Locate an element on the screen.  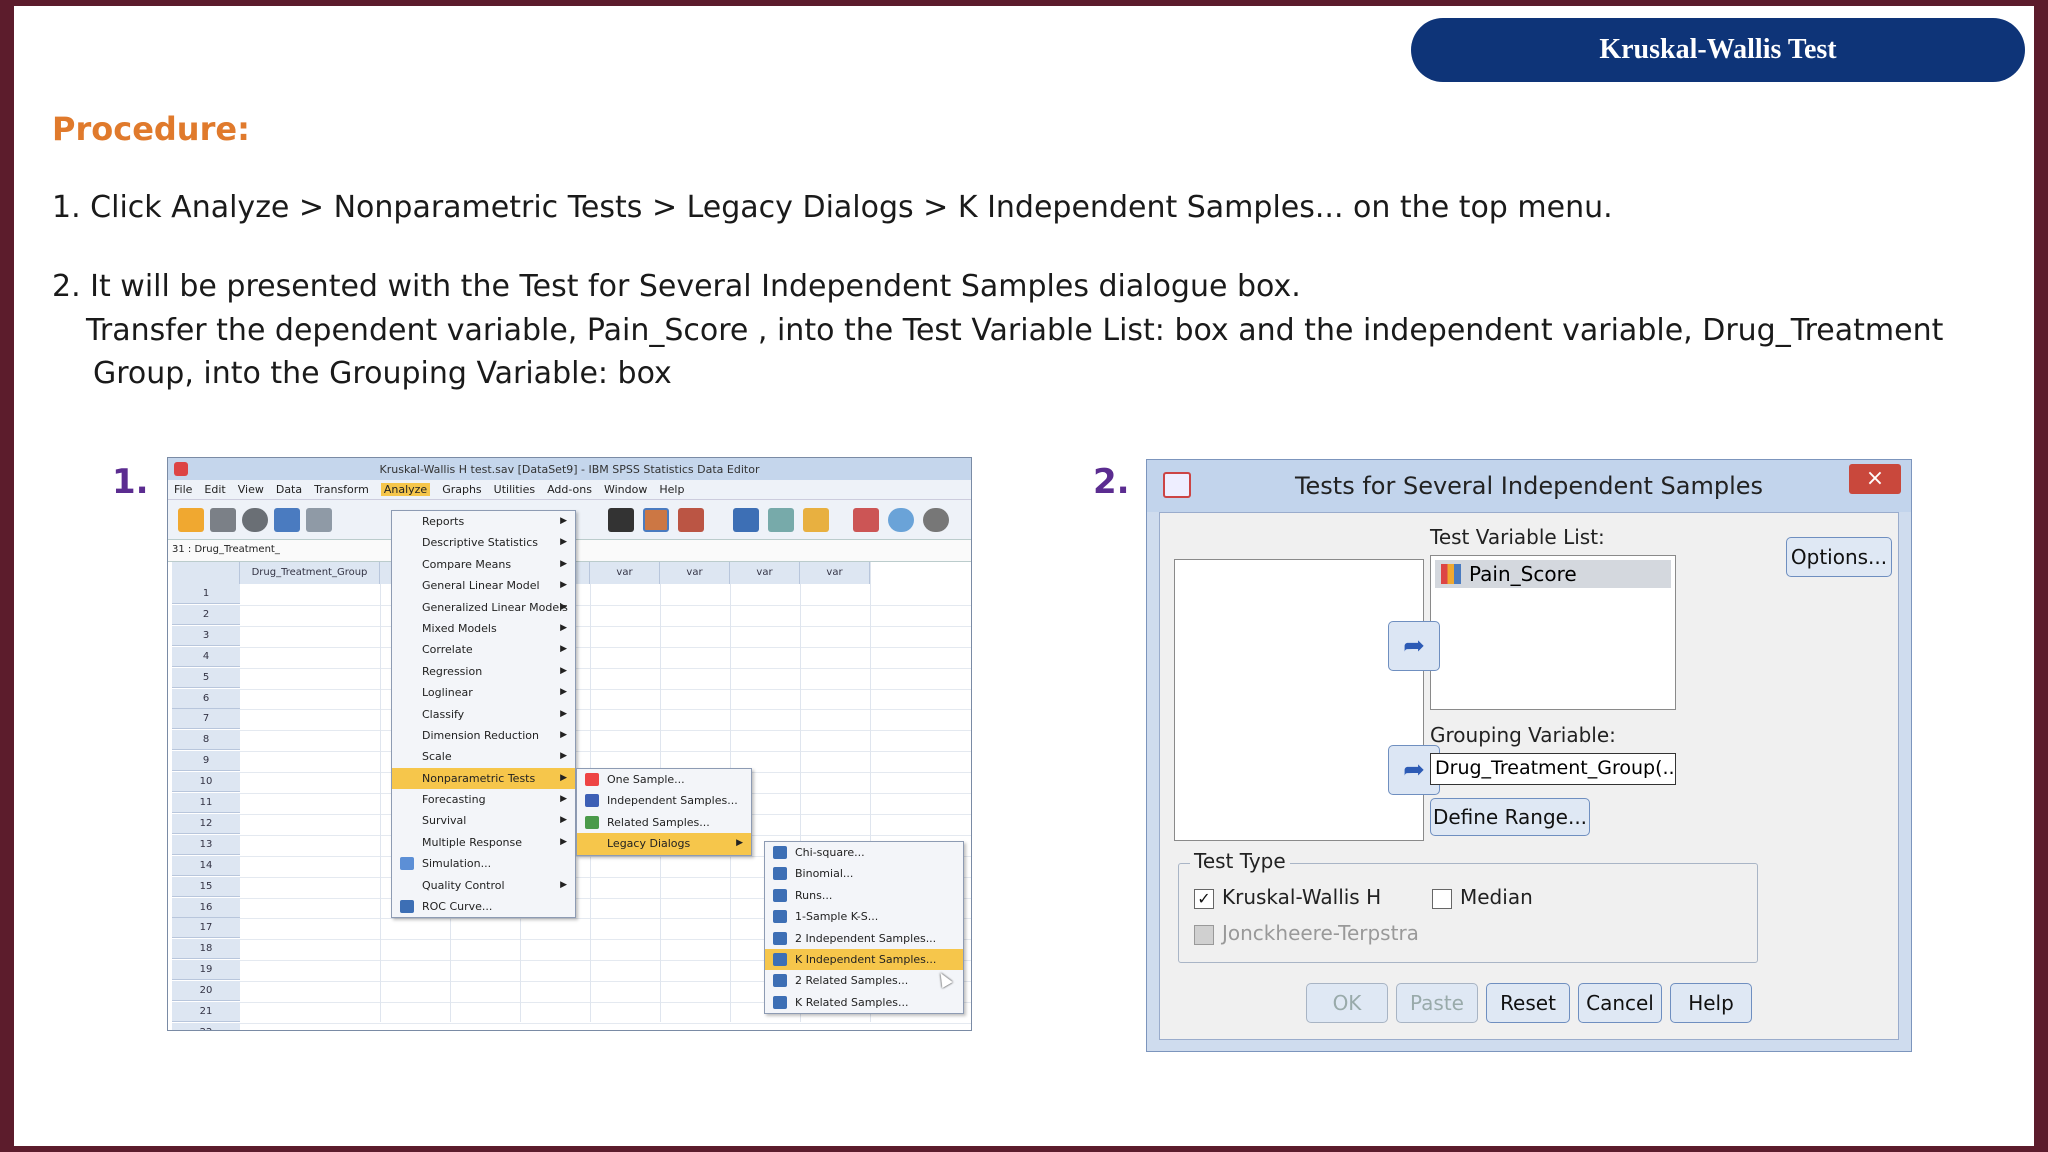
source-variable-list is located at coordinates (1299, 700).